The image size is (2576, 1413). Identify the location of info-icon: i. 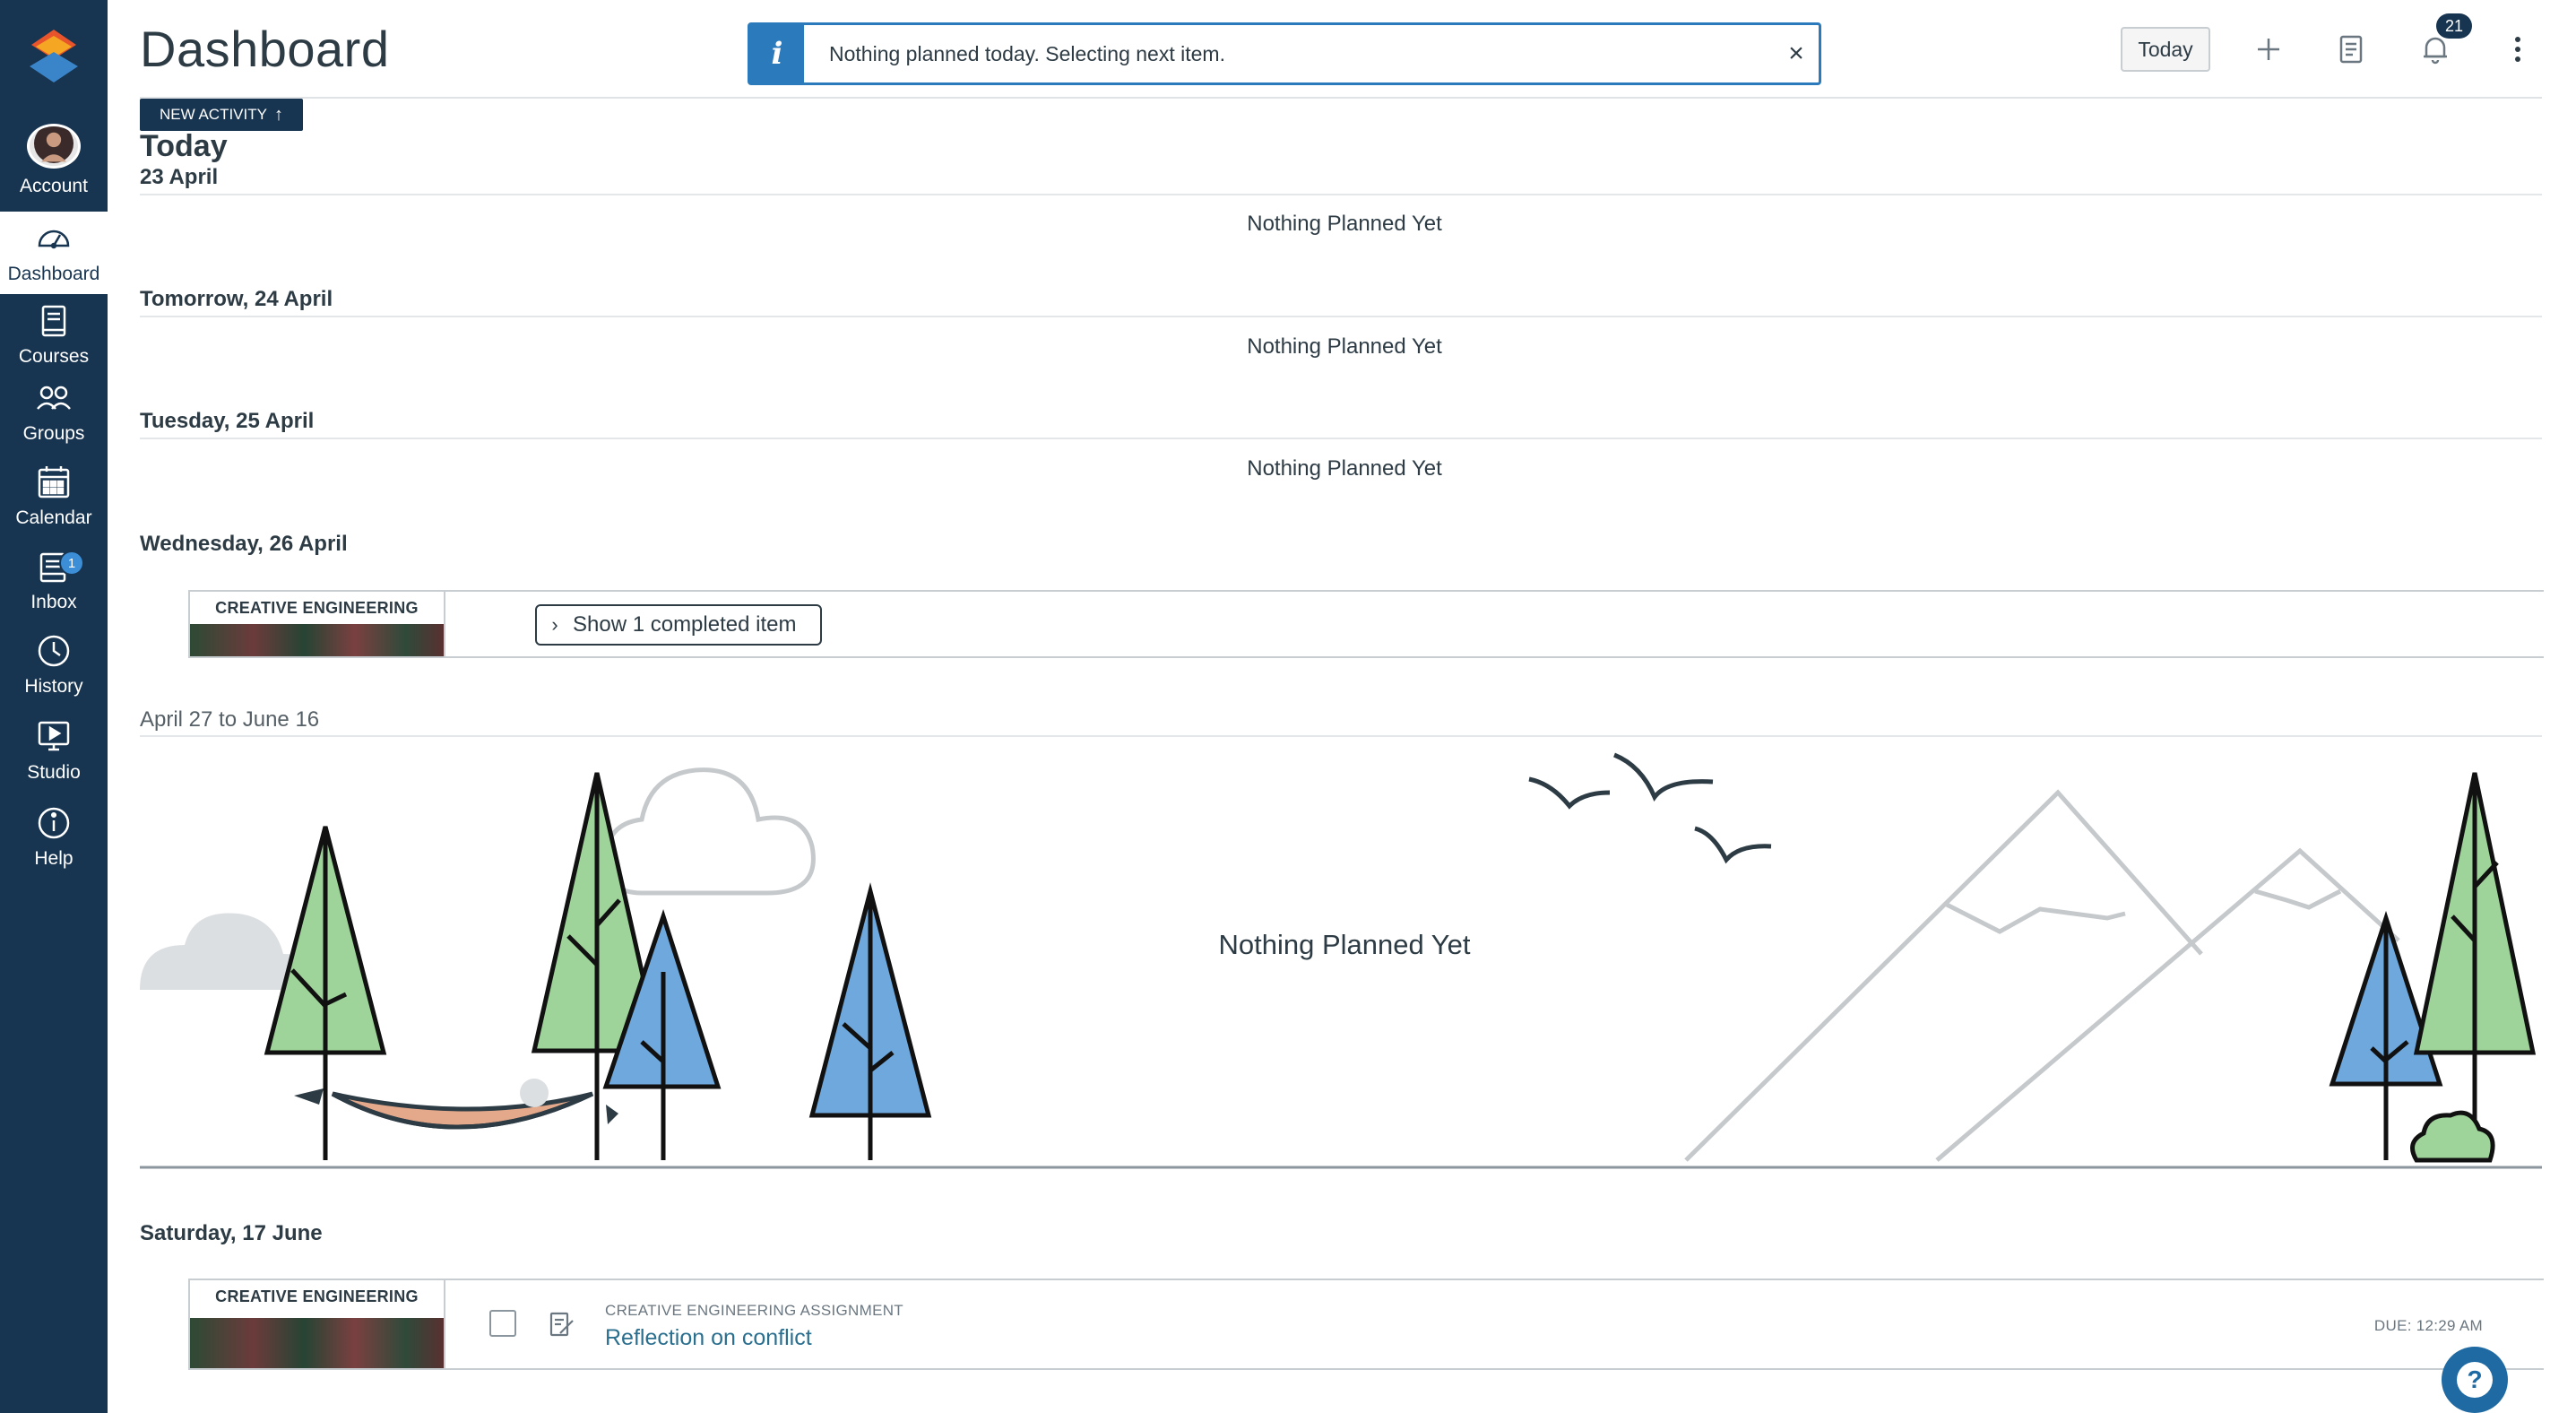
(777, 53).